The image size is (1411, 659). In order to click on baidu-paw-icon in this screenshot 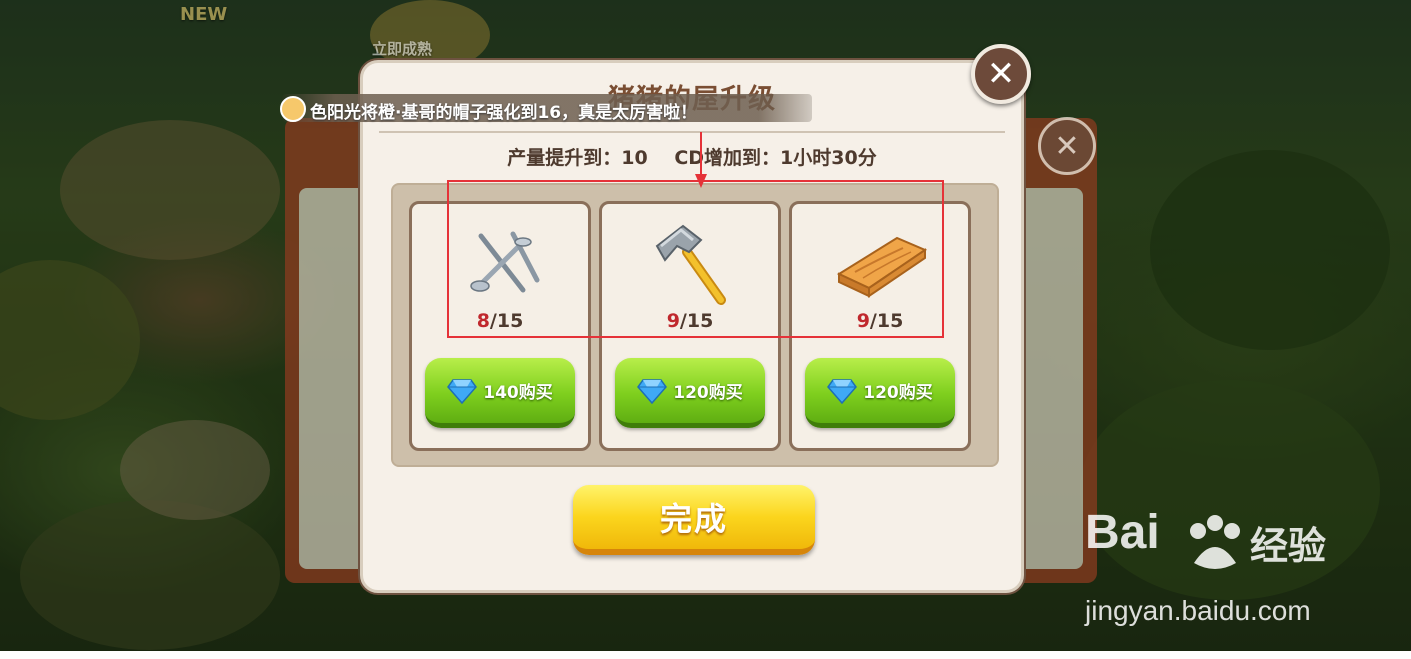, I will do `click(1215, 542)`.